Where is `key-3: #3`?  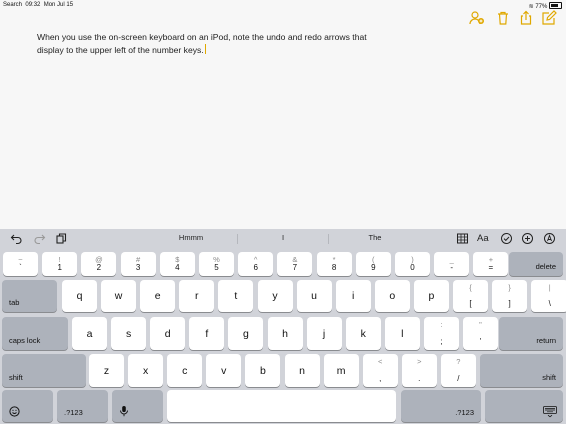
key-3: #3 is located at coordinates (138, 264).